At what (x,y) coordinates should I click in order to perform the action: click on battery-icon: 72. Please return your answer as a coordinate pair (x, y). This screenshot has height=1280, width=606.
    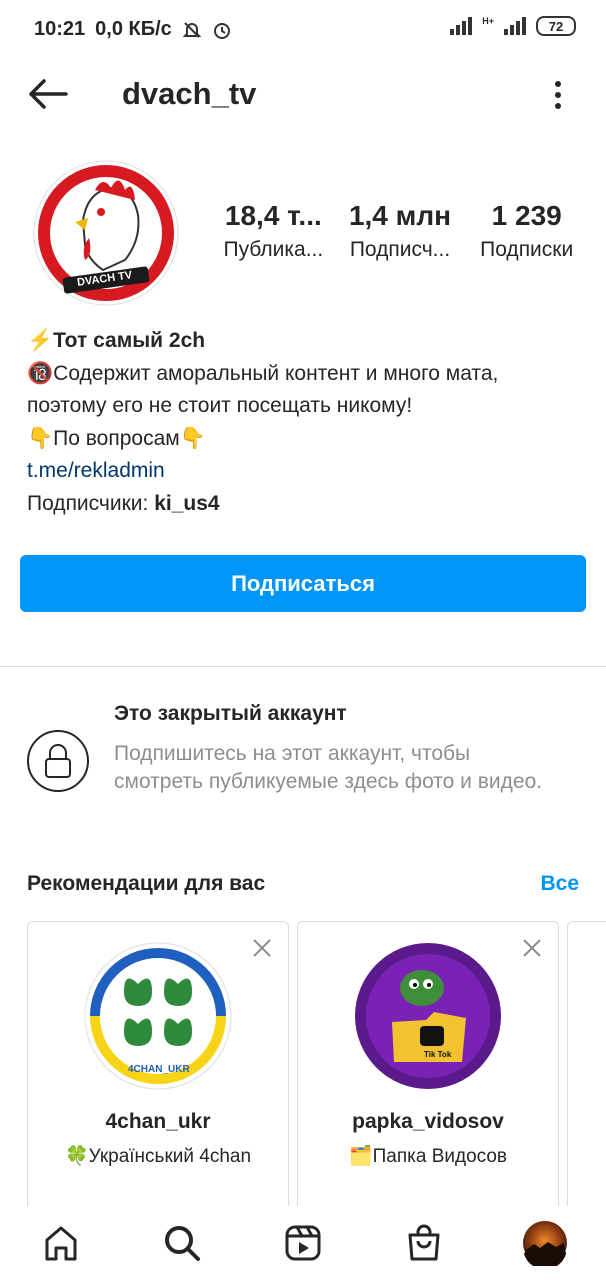
    Looking at the image, I should click on (556, 26).